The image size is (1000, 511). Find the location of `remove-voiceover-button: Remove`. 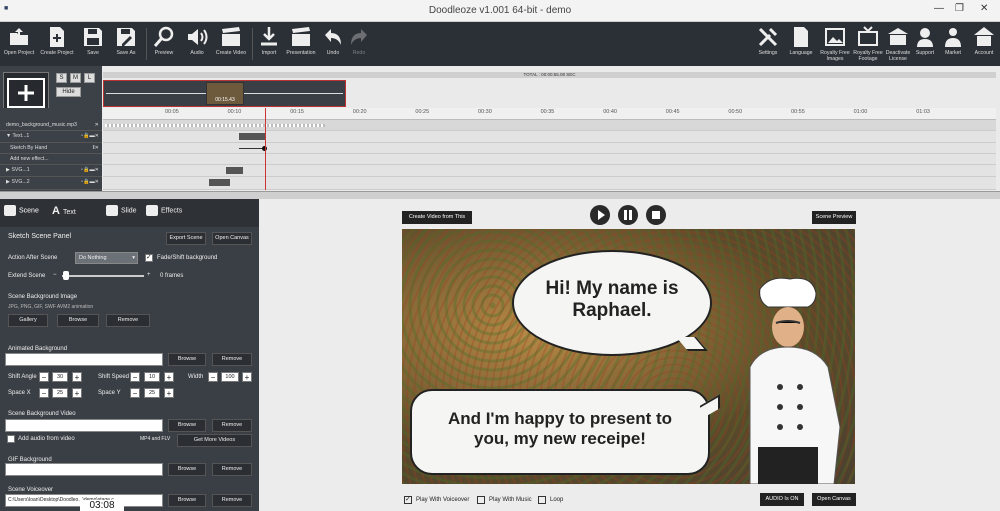

remove-voiceover-button: Remove is located at coordinates (232, 500).